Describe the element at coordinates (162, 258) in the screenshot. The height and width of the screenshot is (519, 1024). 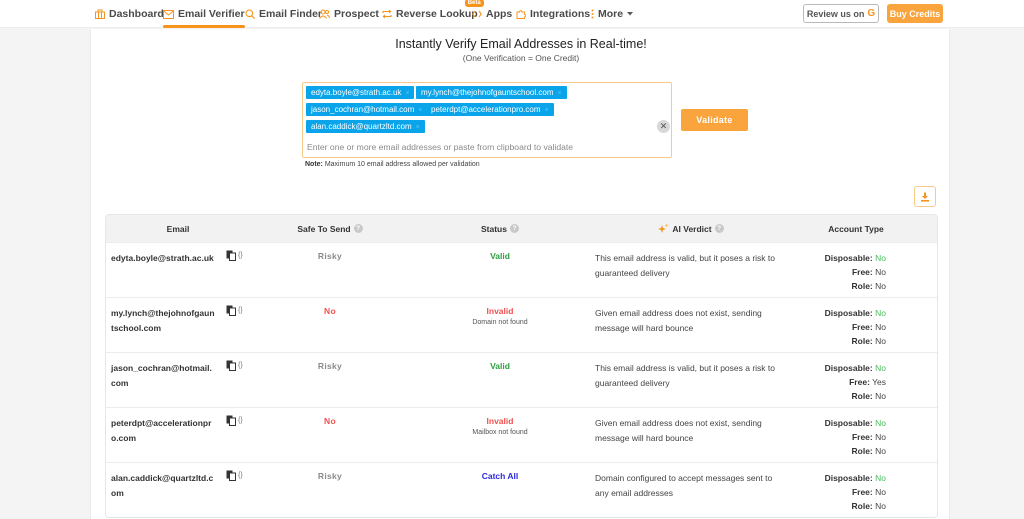
I see `row-email: edyta.boyle@strath.ac.uk` at that location.